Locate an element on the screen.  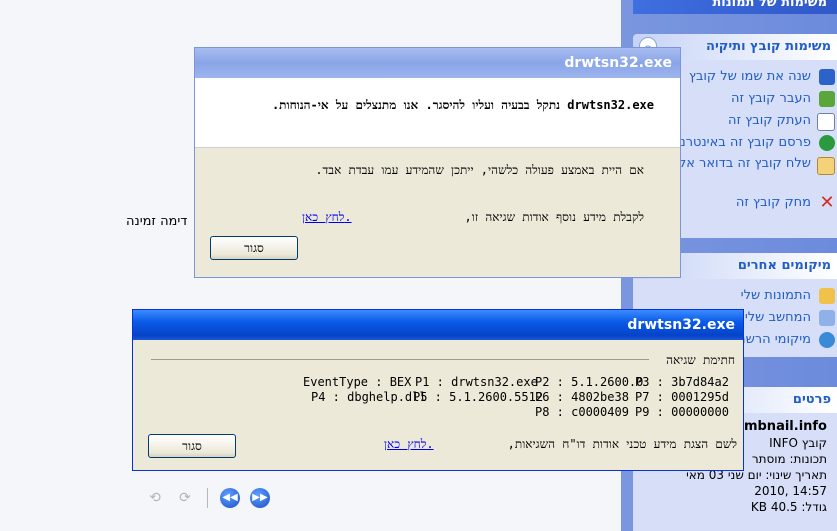
move-icon is located at coordinates (827, 99).